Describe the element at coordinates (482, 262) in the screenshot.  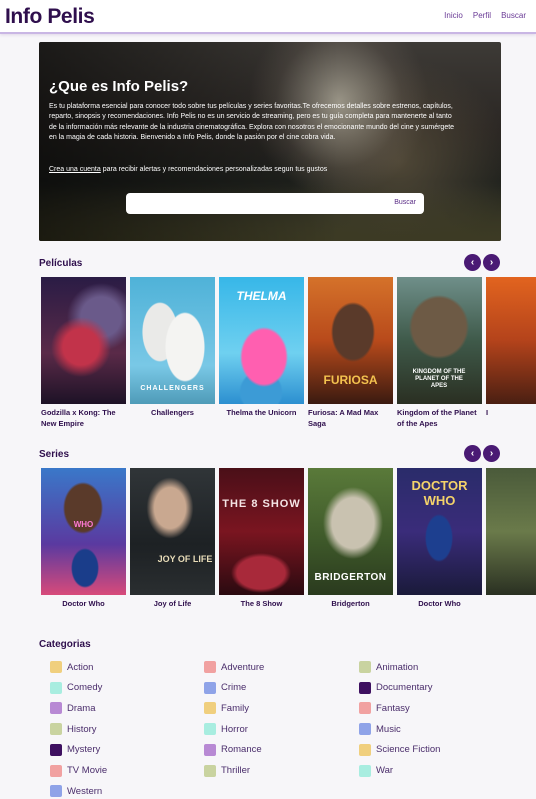
I see `movies-carousel-arrows: ‹ ›` at that location.